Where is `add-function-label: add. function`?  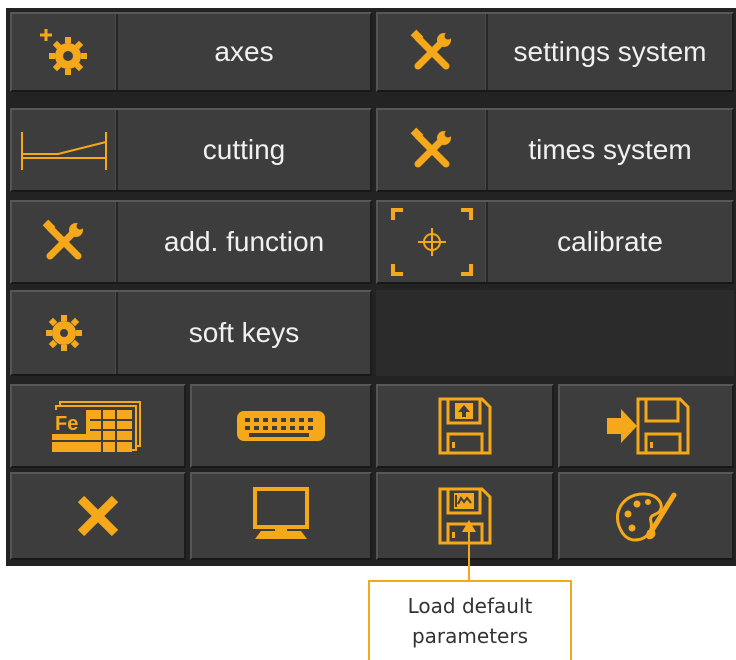 add-function-label: add. function is located at coordinates (244, 241).